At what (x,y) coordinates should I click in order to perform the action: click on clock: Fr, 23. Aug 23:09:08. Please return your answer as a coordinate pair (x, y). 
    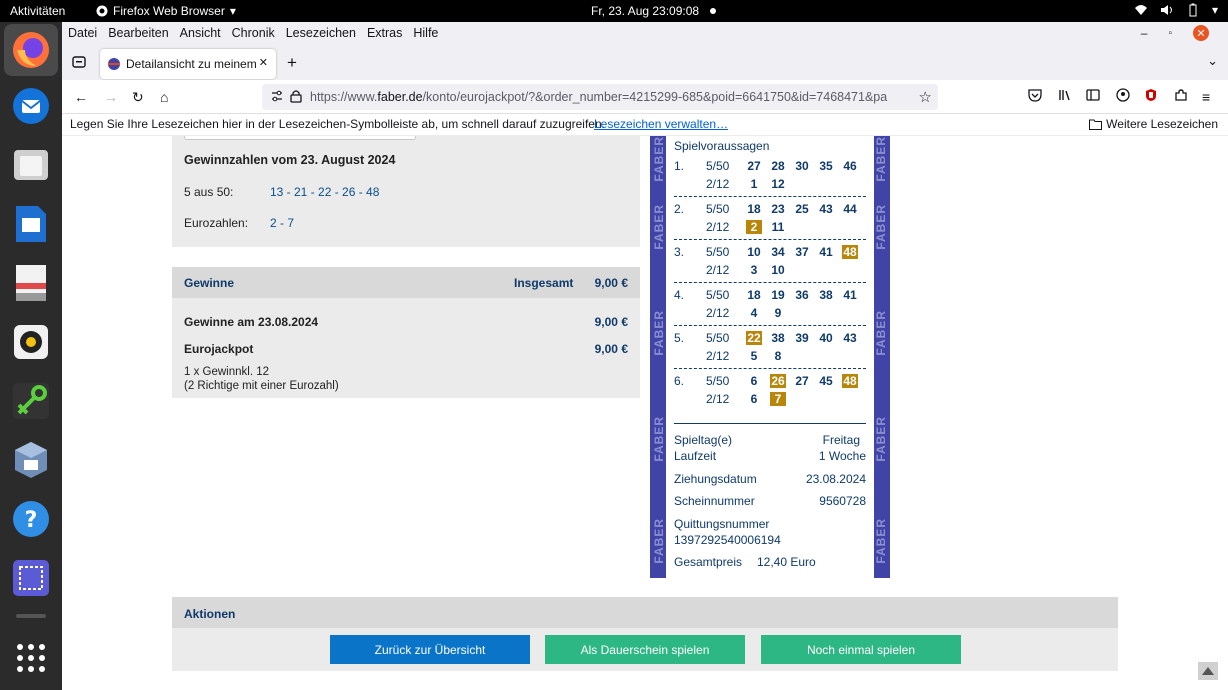
    Looking at the image, I should click on (645, 11).